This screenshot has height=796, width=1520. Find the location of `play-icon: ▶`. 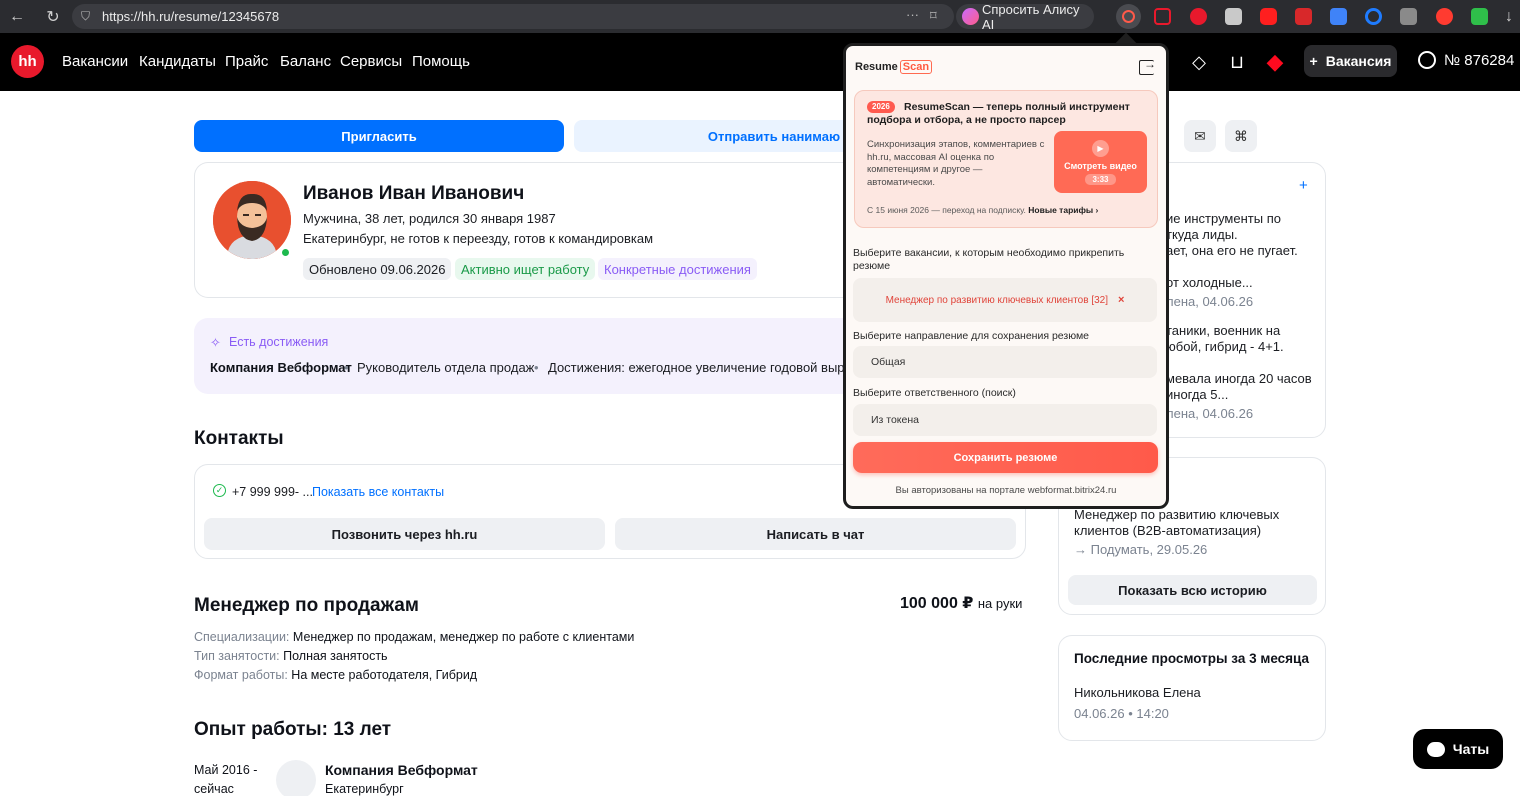

play-icon: ▶ is located at coordinates (1100, 148).